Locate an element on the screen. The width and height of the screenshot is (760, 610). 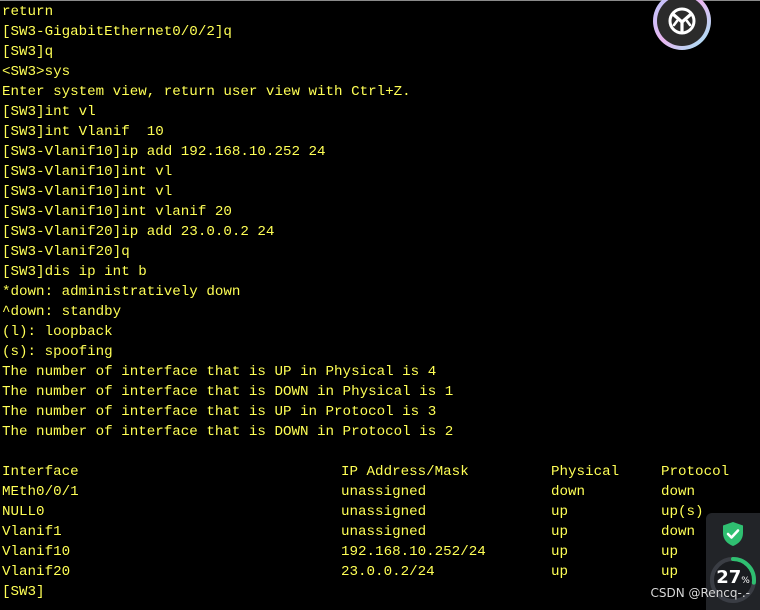
header-physical: Physical is located at coordinates (585, 472).